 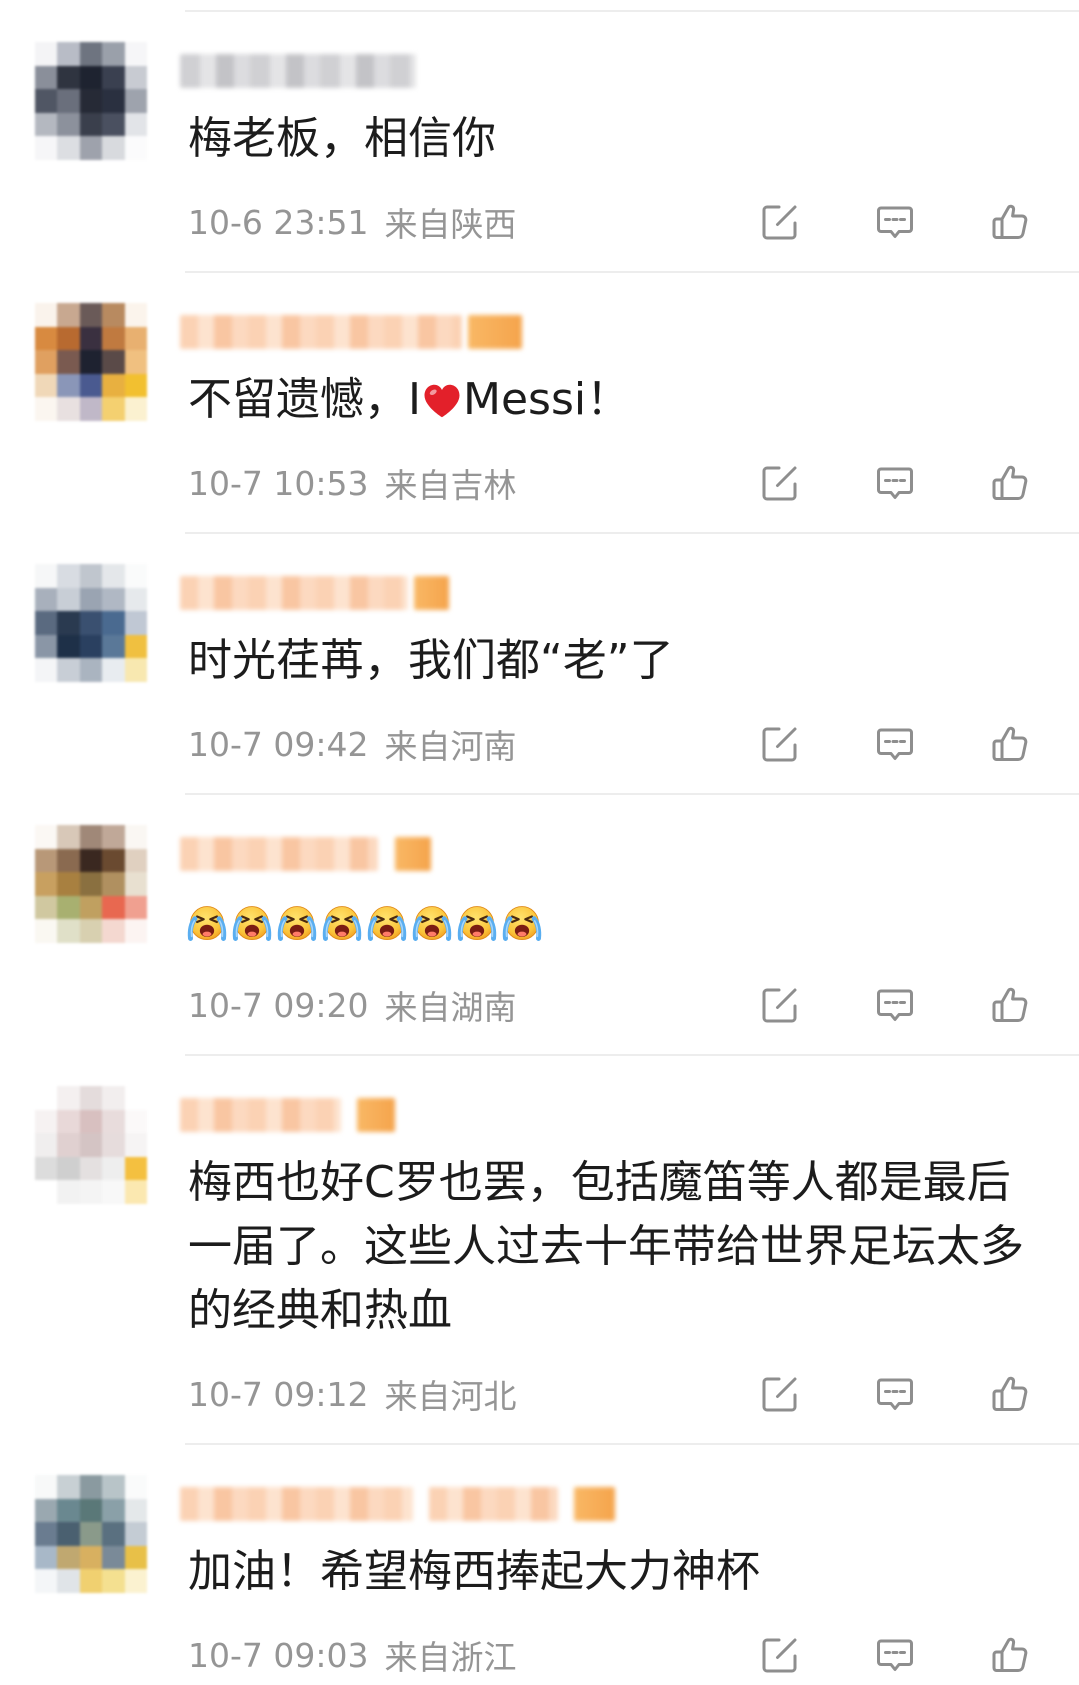 I want to click on comment-time: 10-6 23:51, so click(x=278, y=222).